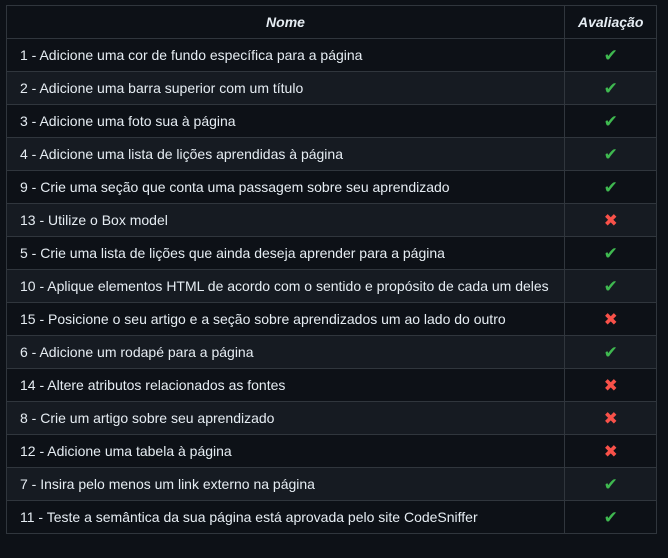  Describe the element at coordinates (285, 220) in the screenshot. I see `requirement-name: 13 - Utilize o Box model` at that location.